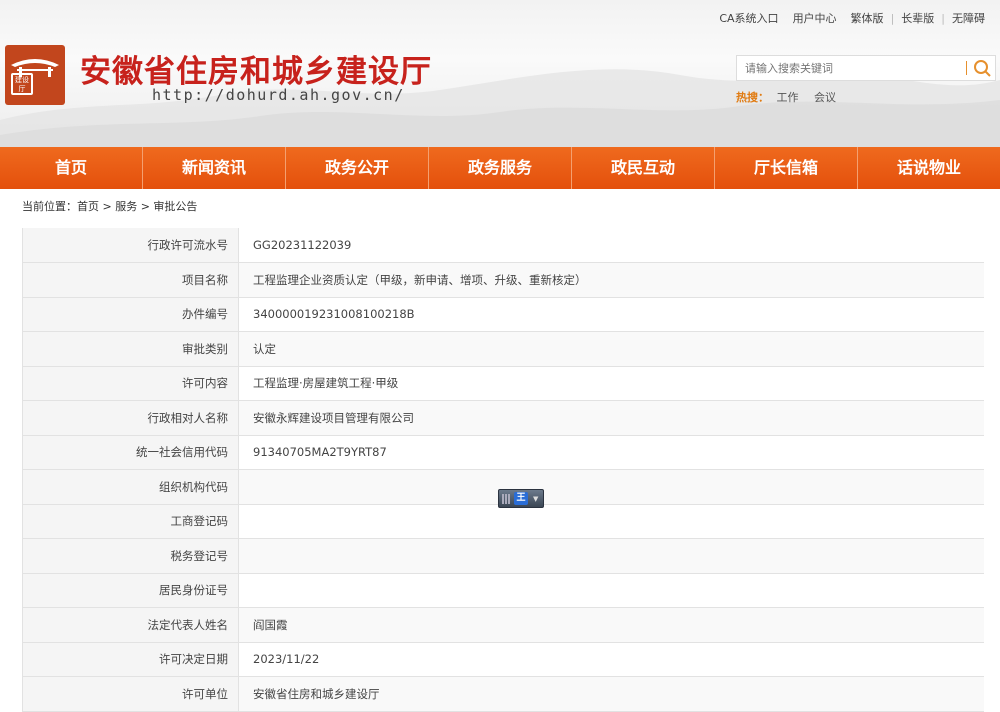  I want to click on table-row: 办件编号 340000019231008100218B, so click(503, 314).